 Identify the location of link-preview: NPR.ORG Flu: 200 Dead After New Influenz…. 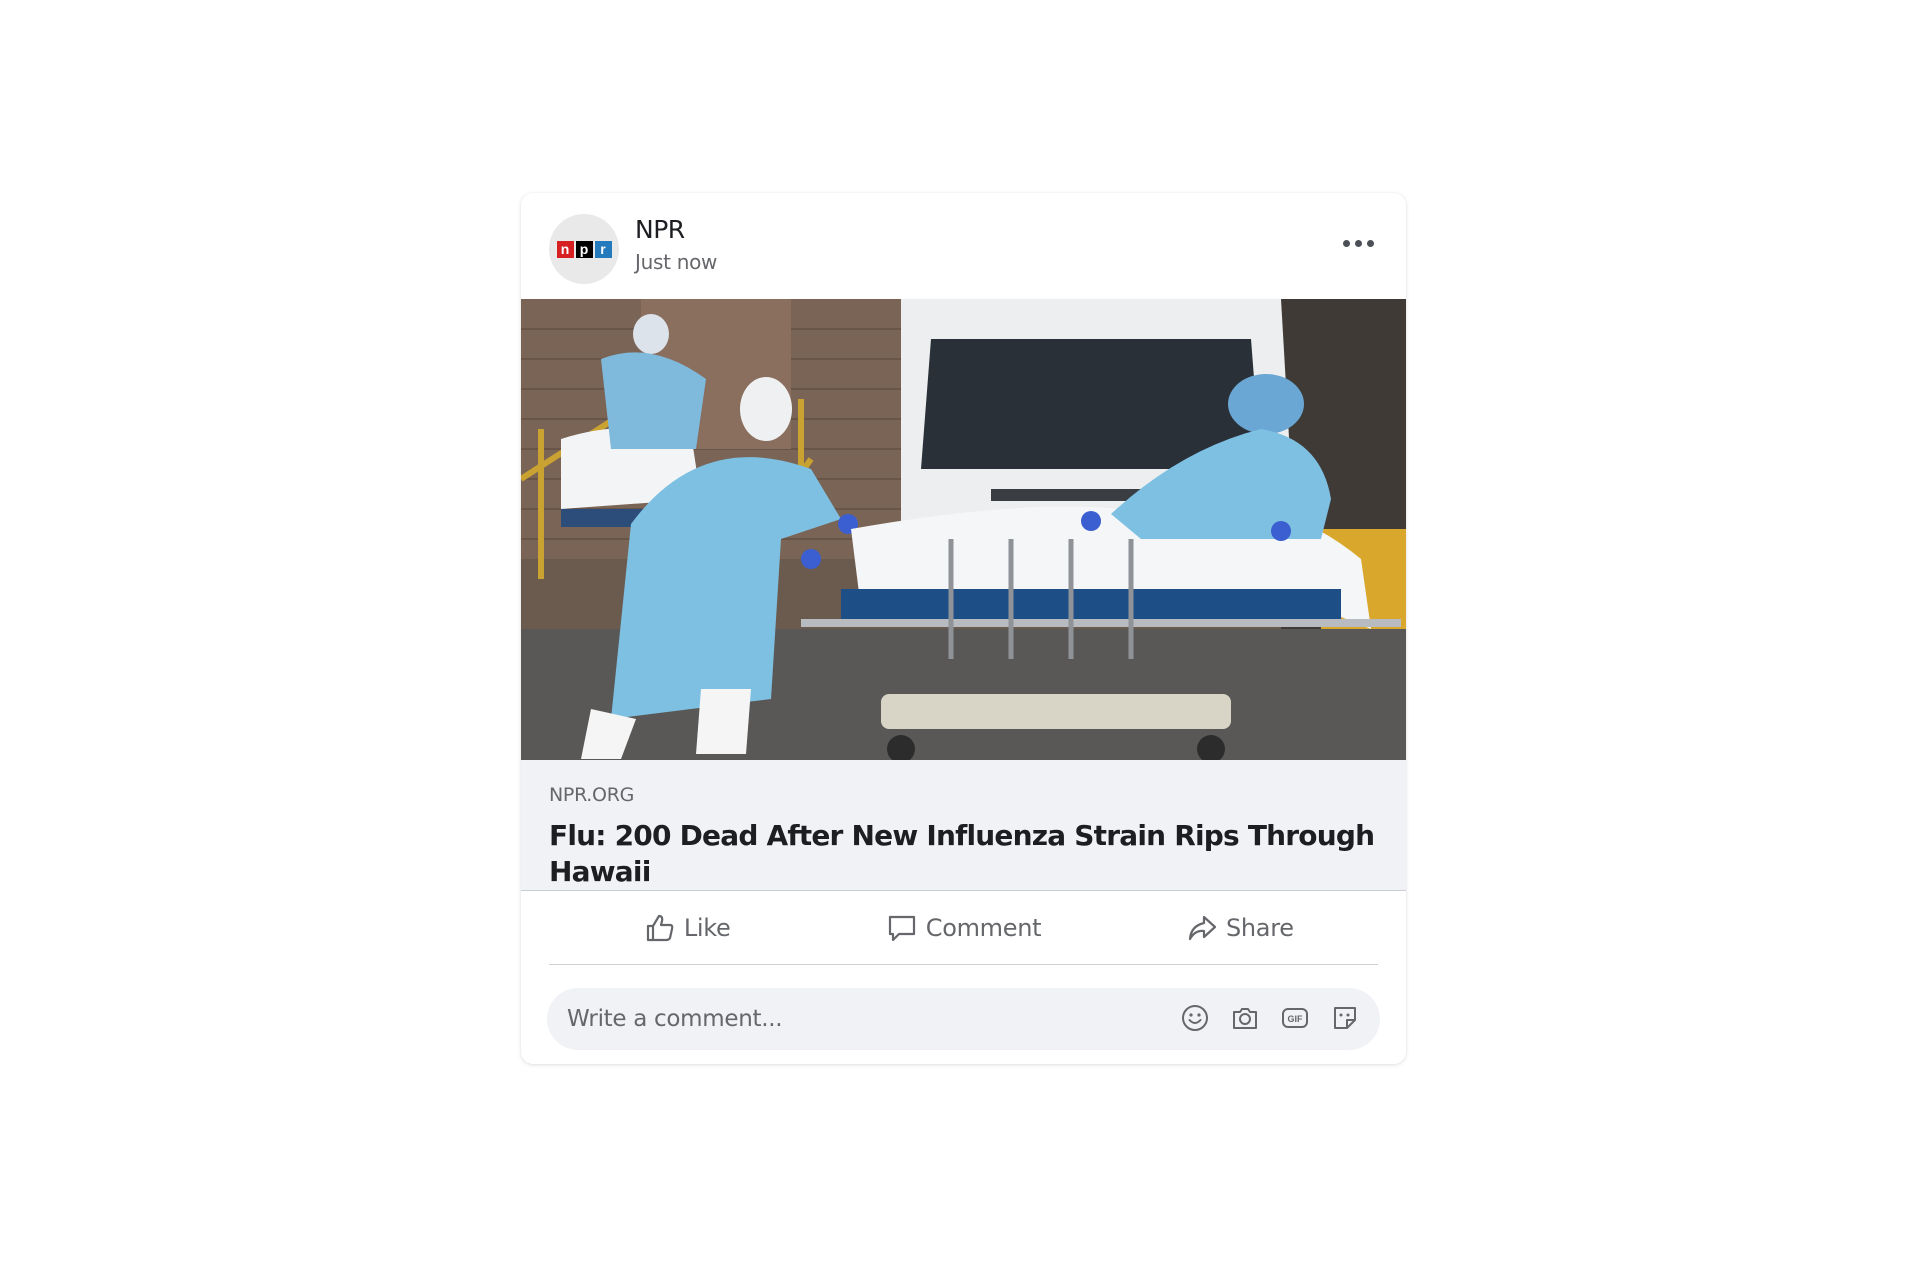
(963, 825).